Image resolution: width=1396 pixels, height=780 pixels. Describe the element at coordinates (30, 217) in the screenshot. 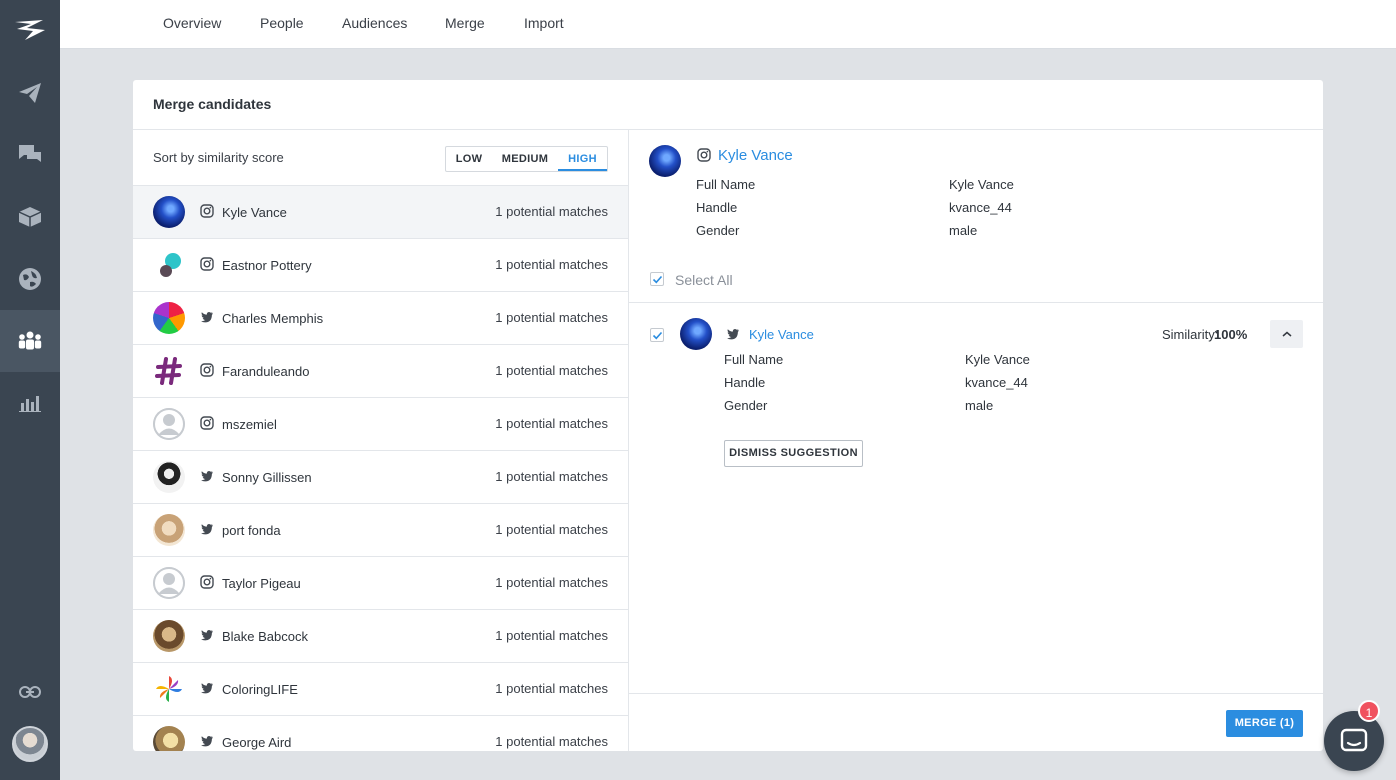

I see `sidebar-item-content` at that location.